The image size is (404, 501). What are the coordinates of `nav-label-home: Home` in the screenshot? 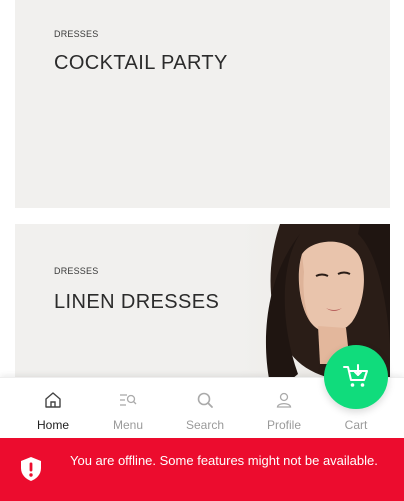 It's located at (52, 425).